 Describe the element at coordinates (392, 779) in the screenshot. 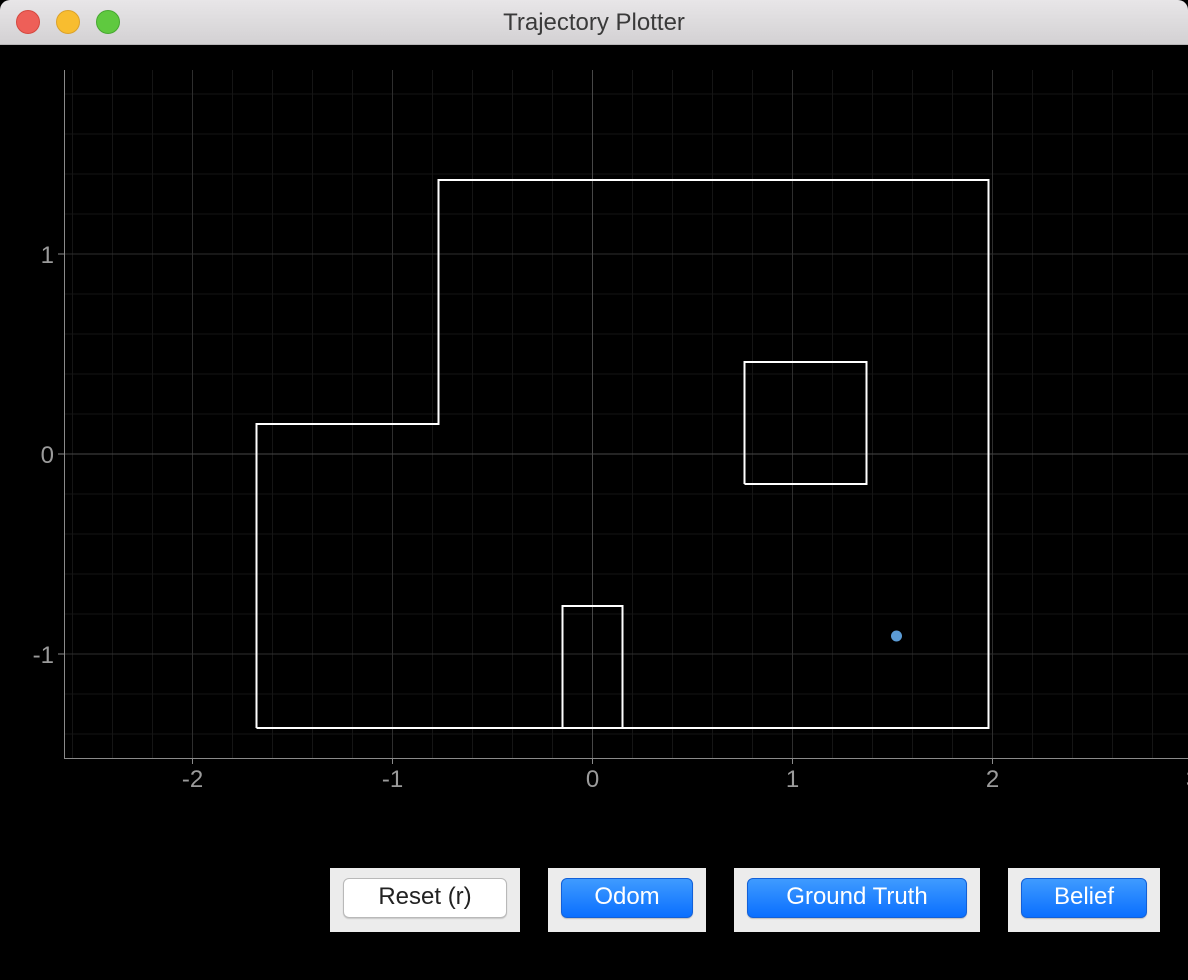

I see `x-tick-label: -1` at that location.